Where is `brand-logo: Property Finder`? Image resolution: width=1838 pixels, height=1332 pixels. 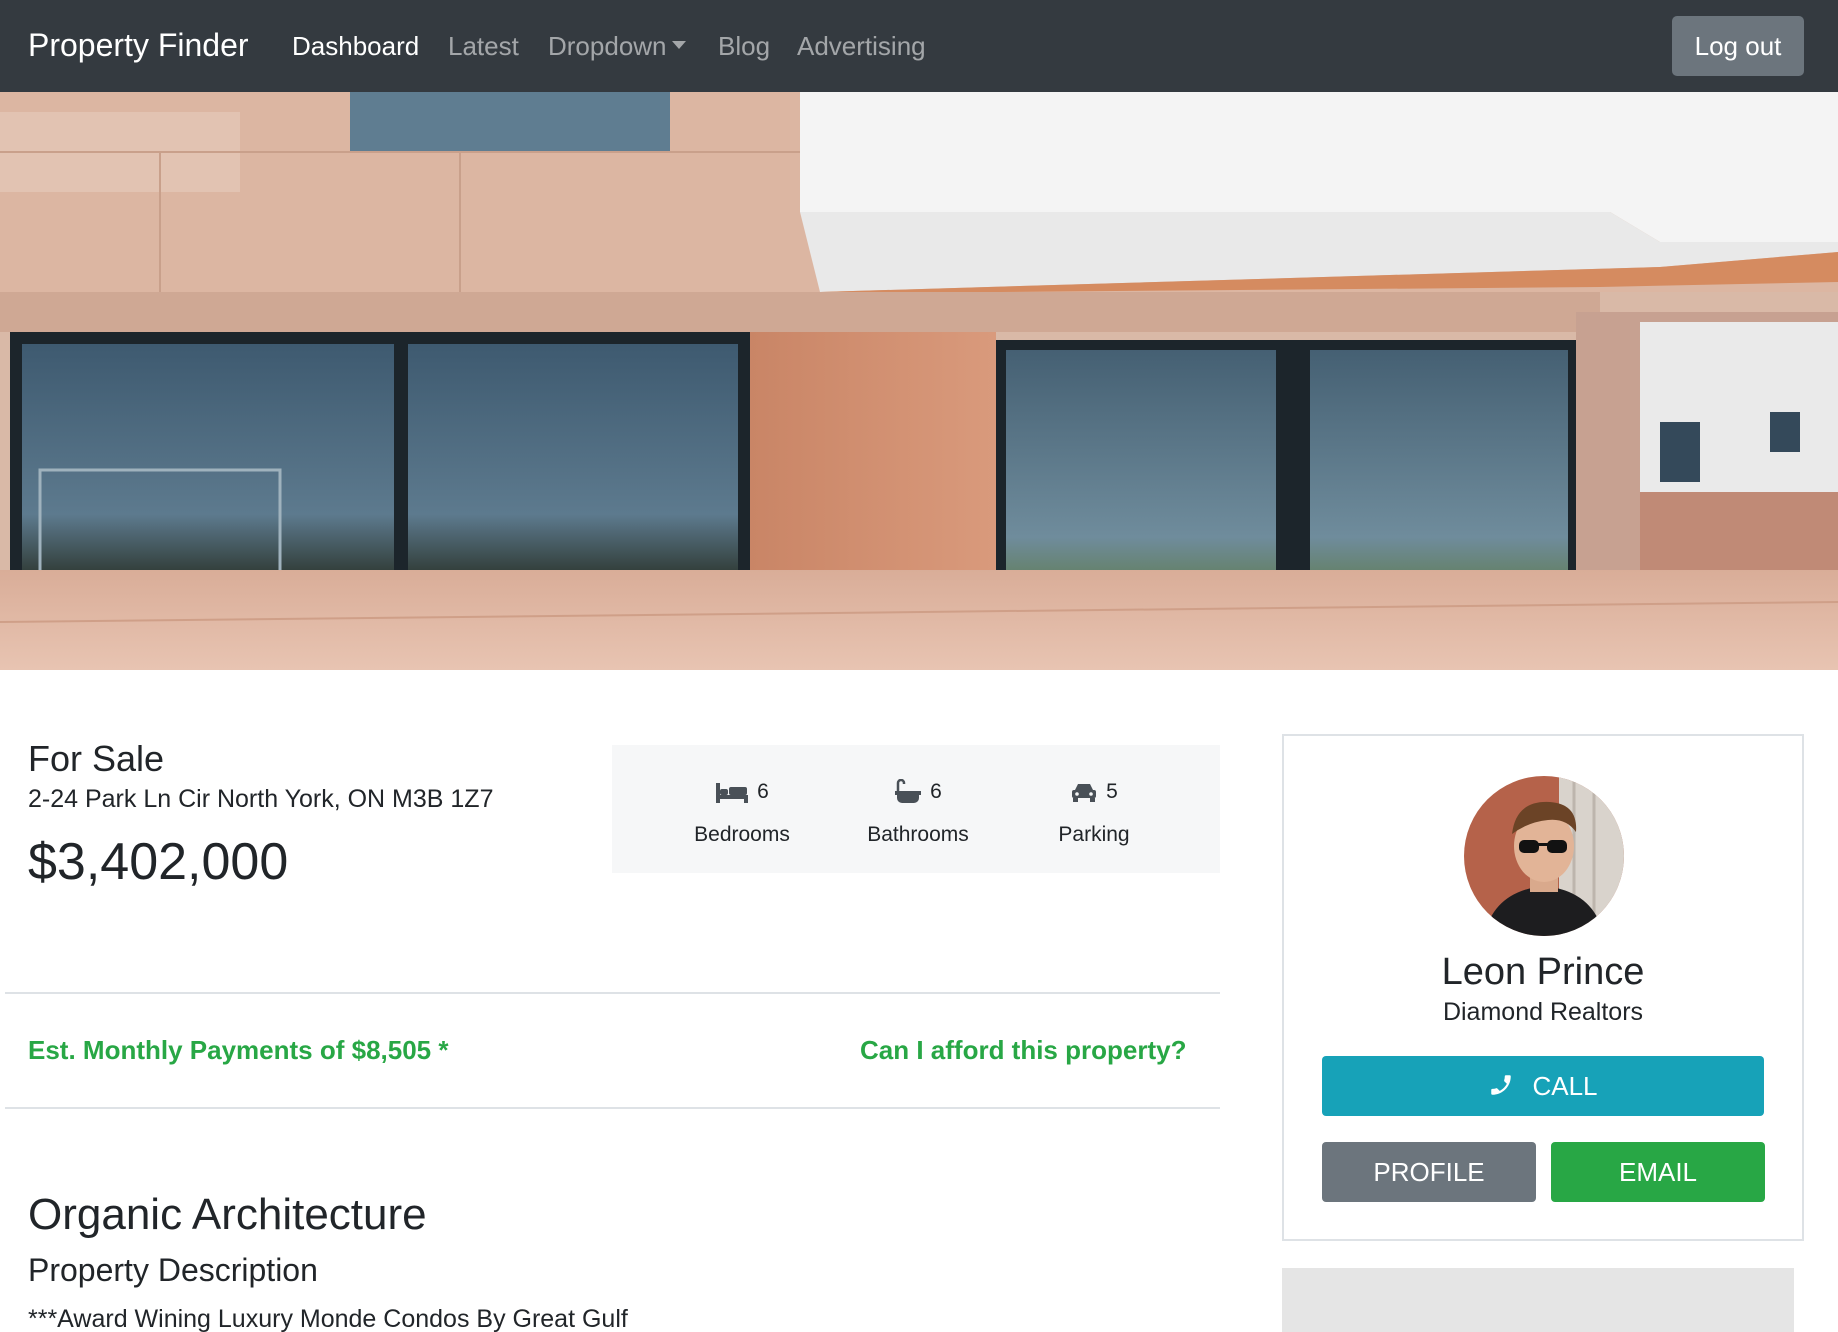
brand-logo: Property Finder is located at coordinates (138, 45).